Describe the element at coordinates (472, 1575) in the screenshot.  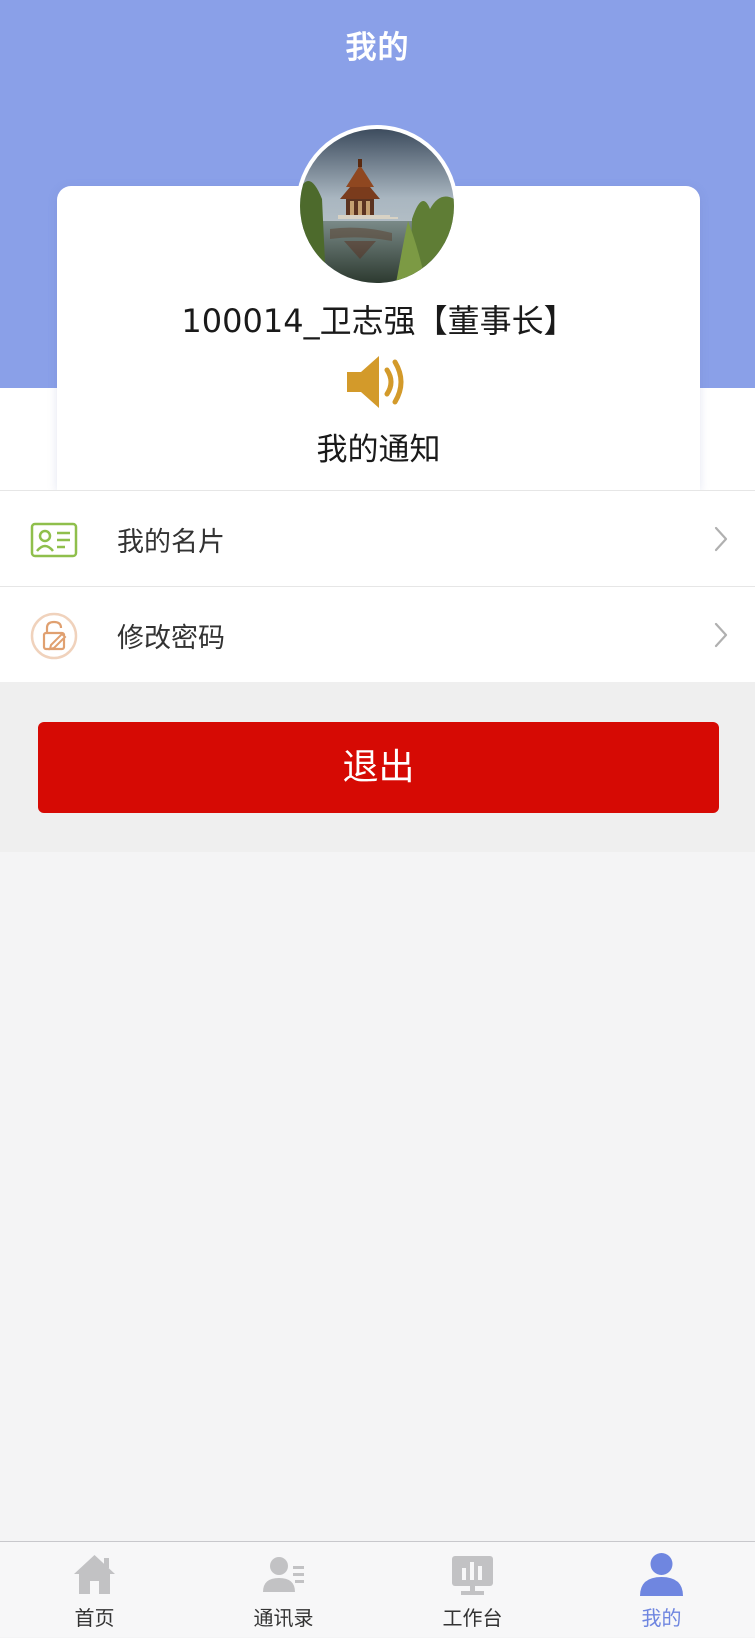
I see `workbench-icon` at that location.